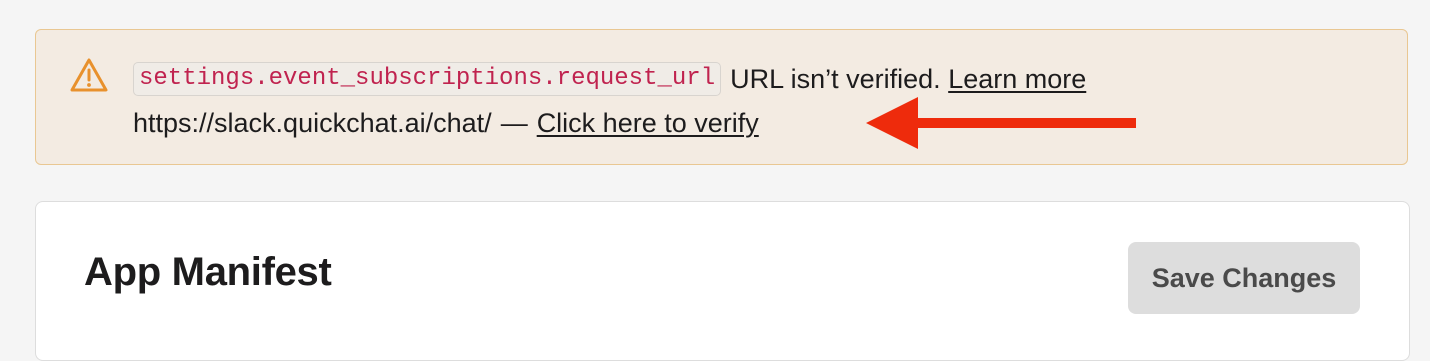 Image resolution: width=1430 pixels, height=361 pixels. I want to click on save-changes-button: Save Changes, so click(1244, 278).